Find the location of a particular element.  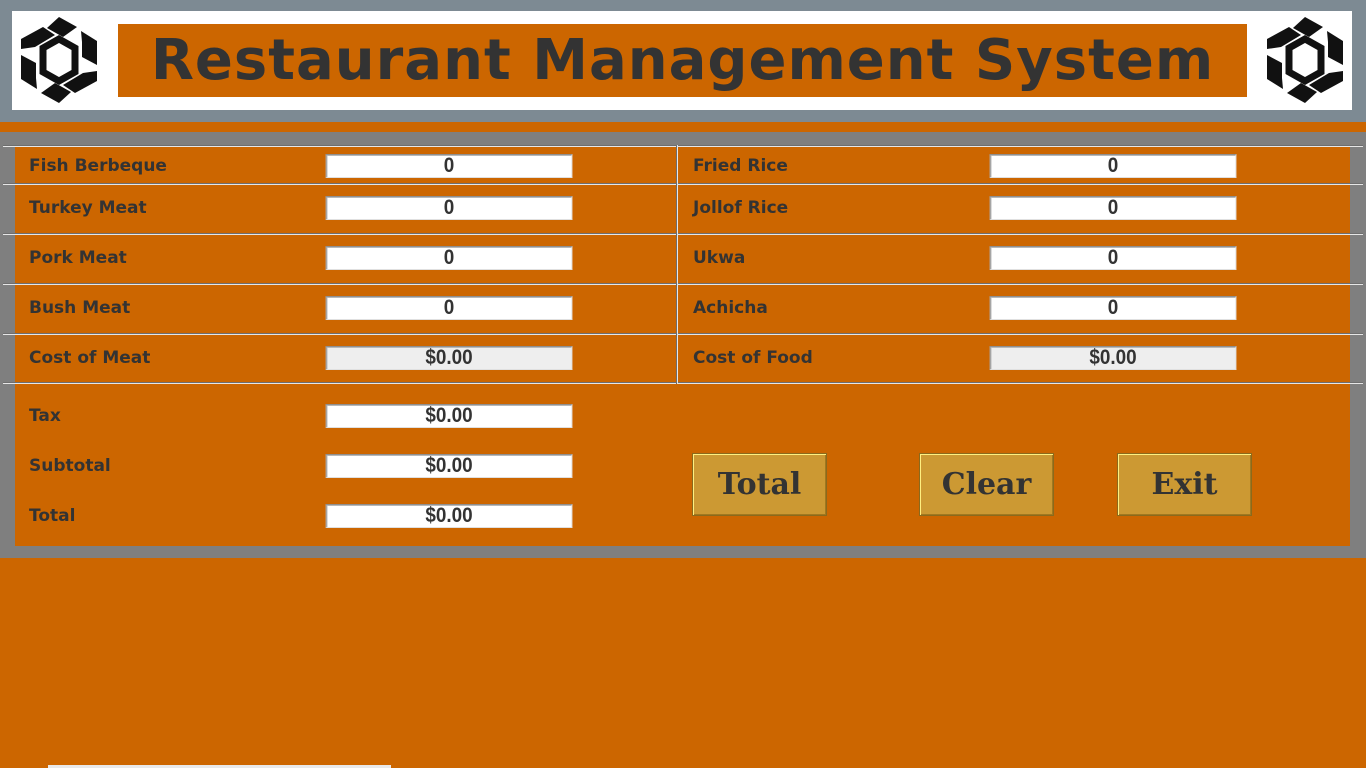

tax-field is located at coordinates (449, 416).